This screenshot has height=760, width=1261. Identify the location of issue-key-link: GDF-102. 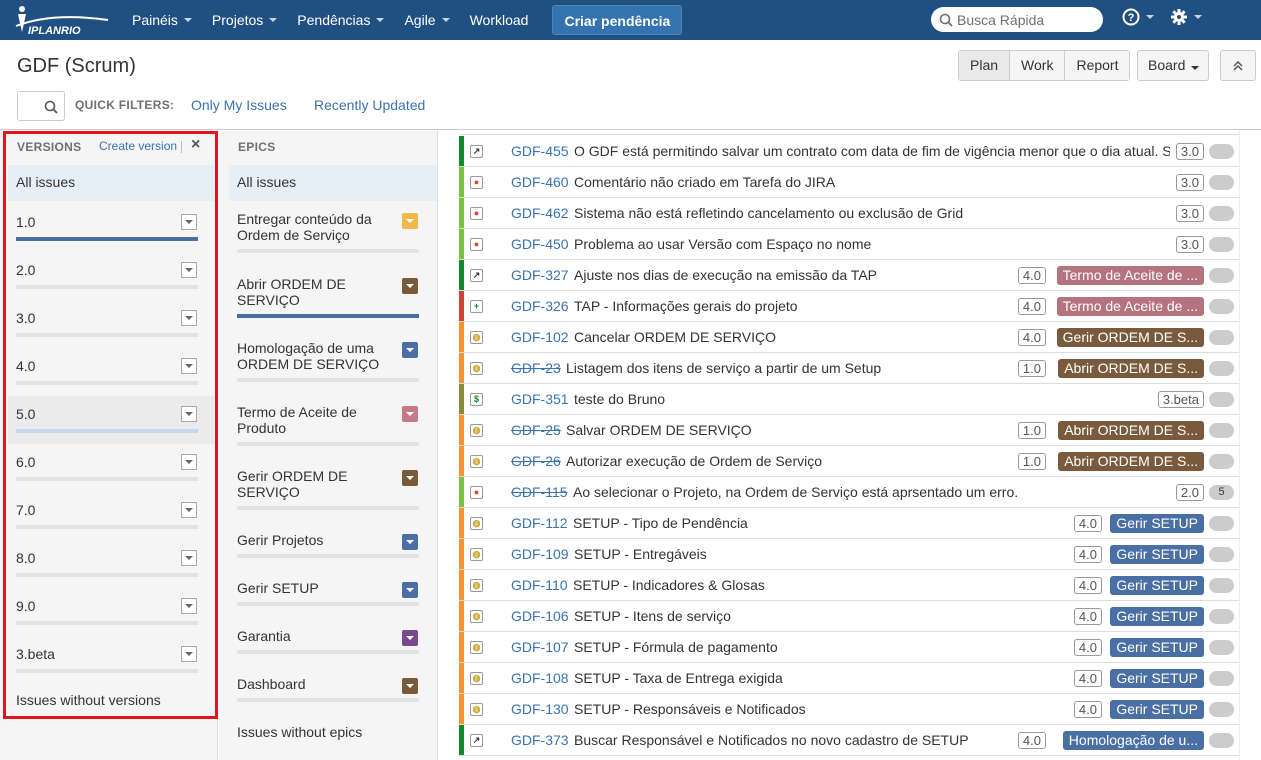
(540, 337).